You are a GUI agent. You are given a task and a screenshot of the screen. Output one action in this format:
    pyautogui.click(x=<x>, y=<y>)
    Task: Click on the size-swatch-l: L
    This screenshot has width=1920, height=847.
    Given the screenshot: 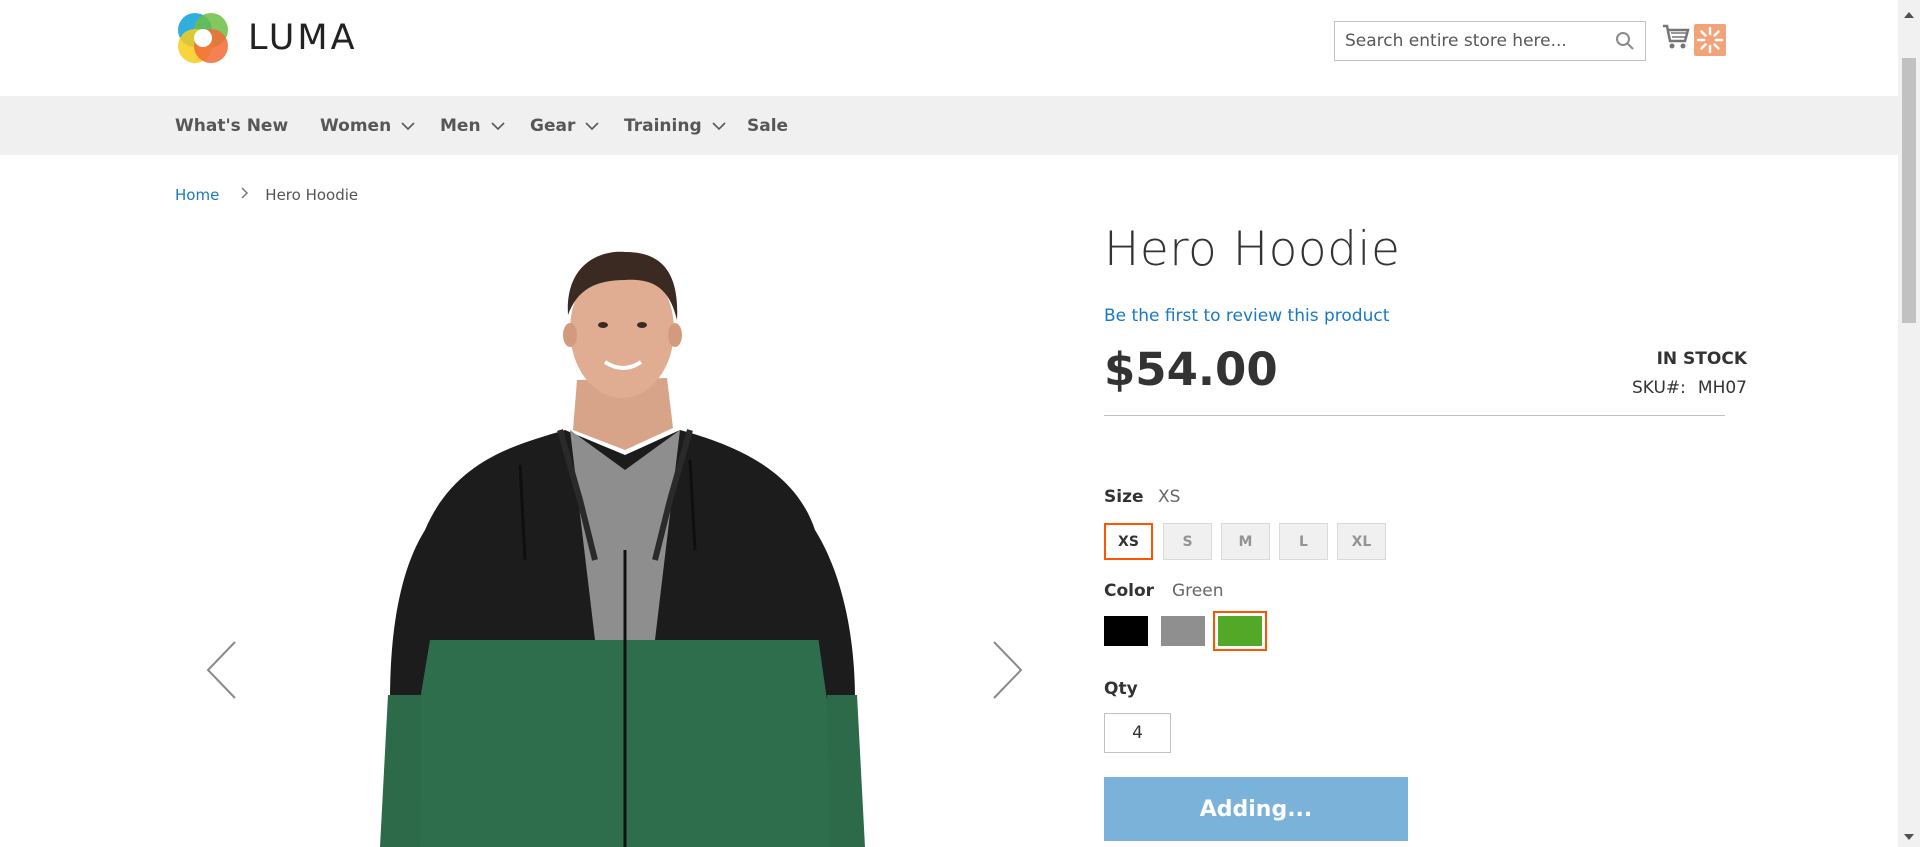 What is the action you would take?
    pyautogui.click(x=1303, y=541)
    